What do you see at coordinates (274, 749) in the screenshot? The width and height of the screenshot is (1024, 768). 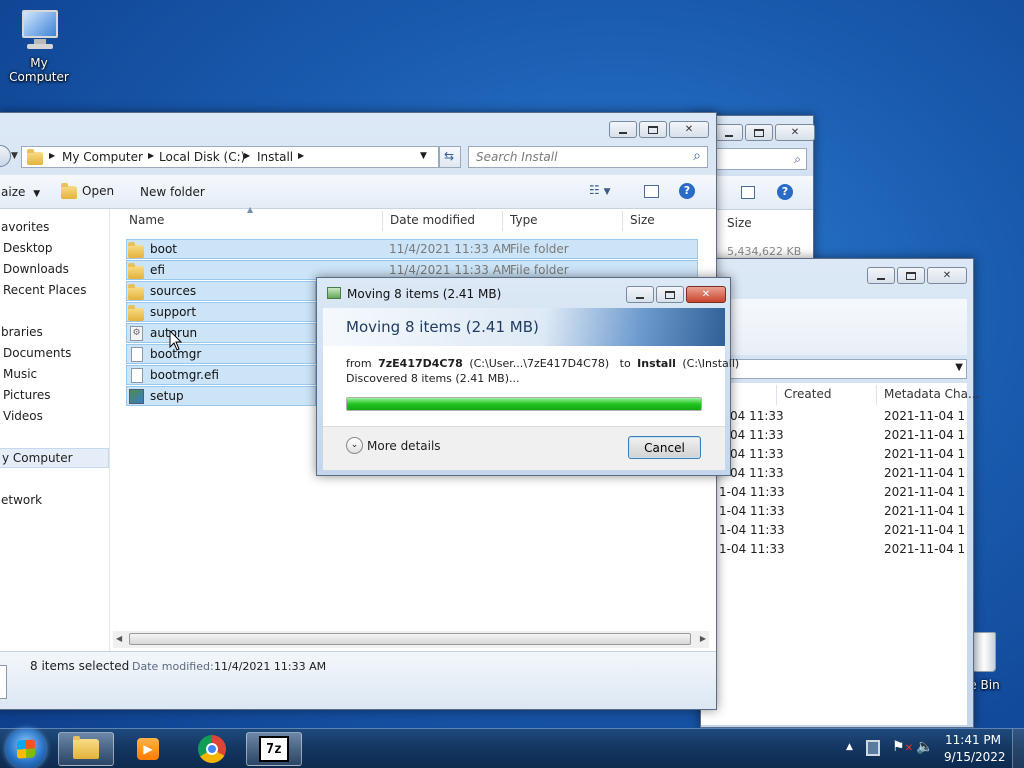 I see `taskbar-7zip-button: 7z` at bounding box center [274, 749].